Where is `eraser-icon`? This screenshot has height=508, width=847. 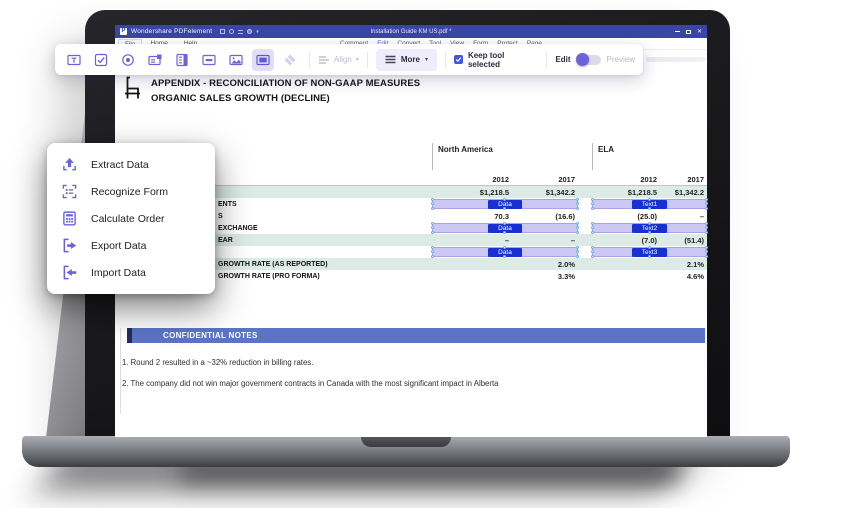 eraser-icon is located at coordinates (290, 60).